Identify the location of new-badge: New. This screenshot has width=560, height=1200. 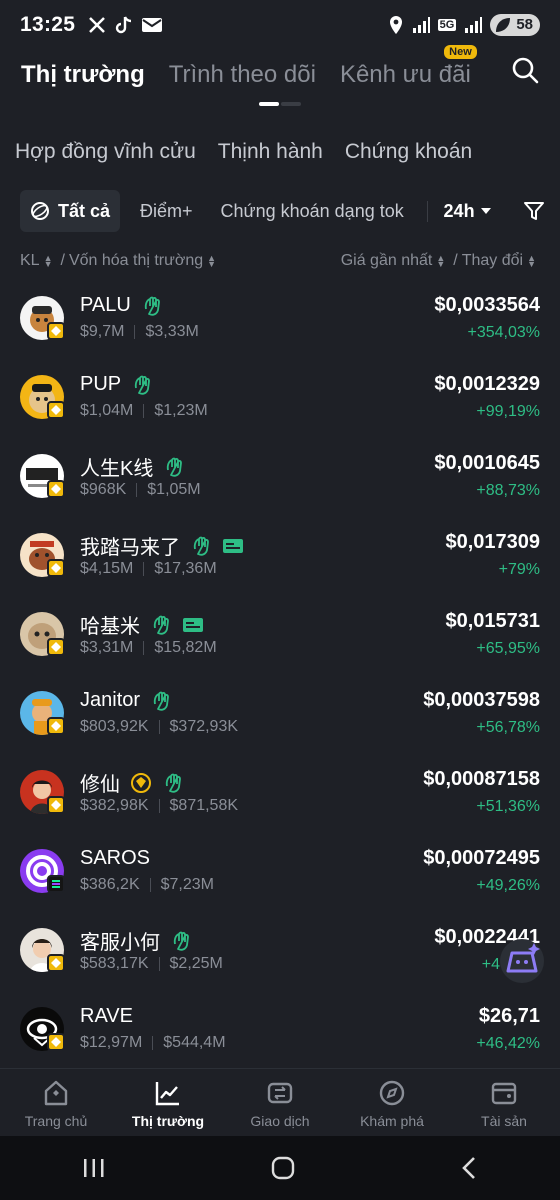
(460, 52).